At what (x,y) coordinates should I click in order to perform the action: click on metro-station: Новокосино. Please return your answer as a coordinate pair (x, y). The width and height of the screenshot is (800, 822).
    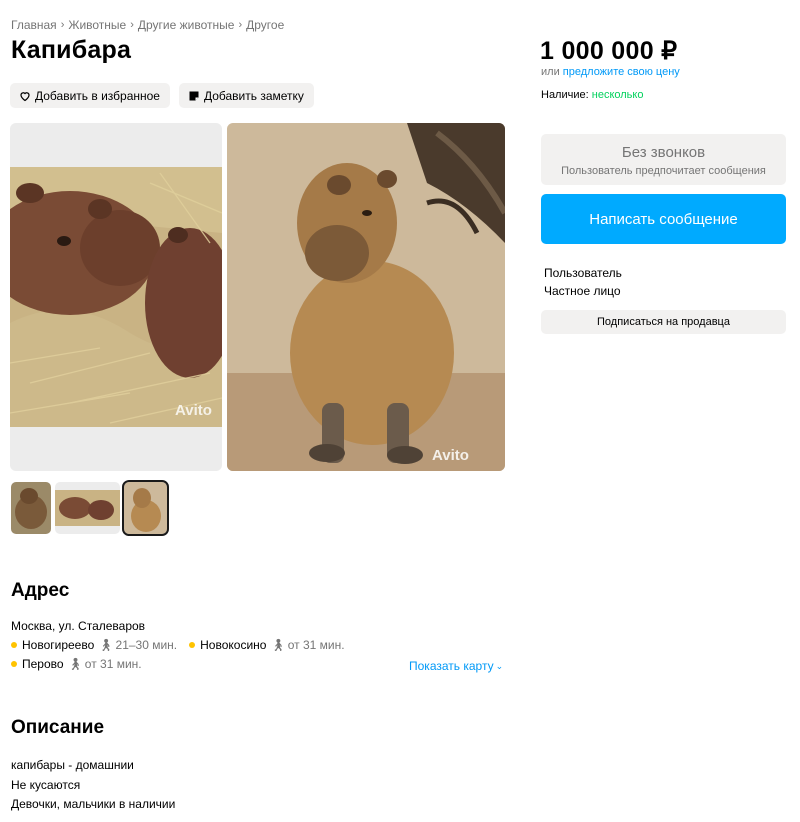
    Looking at the image, I should click on (233, 645).